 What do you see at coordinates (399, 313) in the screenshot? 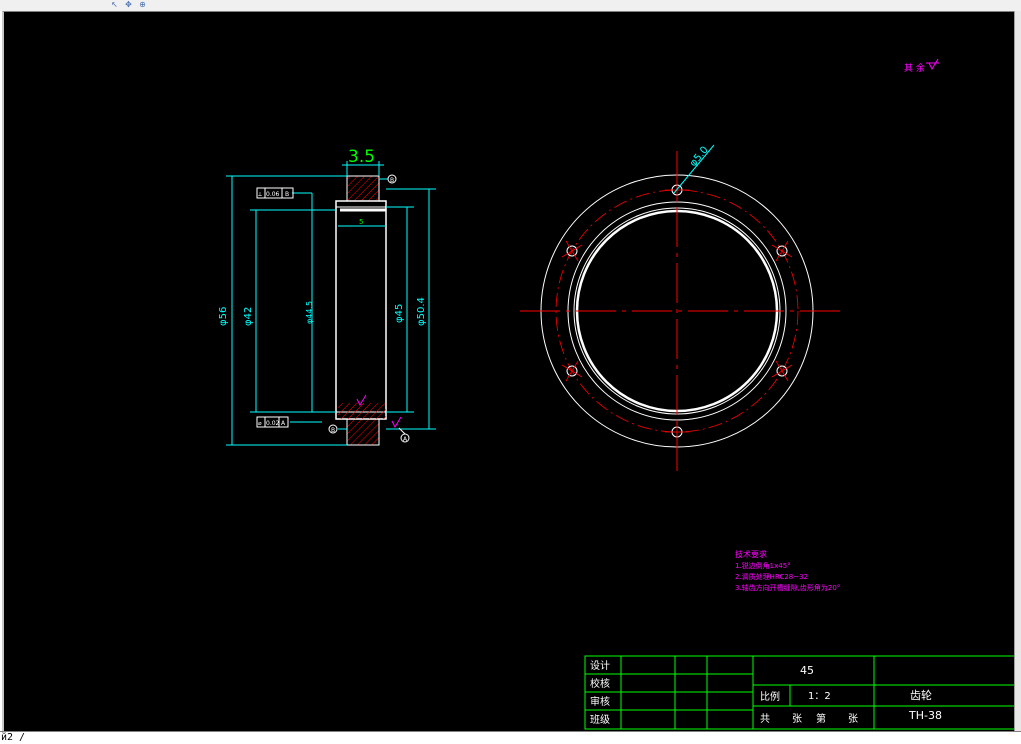
I see `dim-seat-d: φ45` at bounding box center [399, 313].